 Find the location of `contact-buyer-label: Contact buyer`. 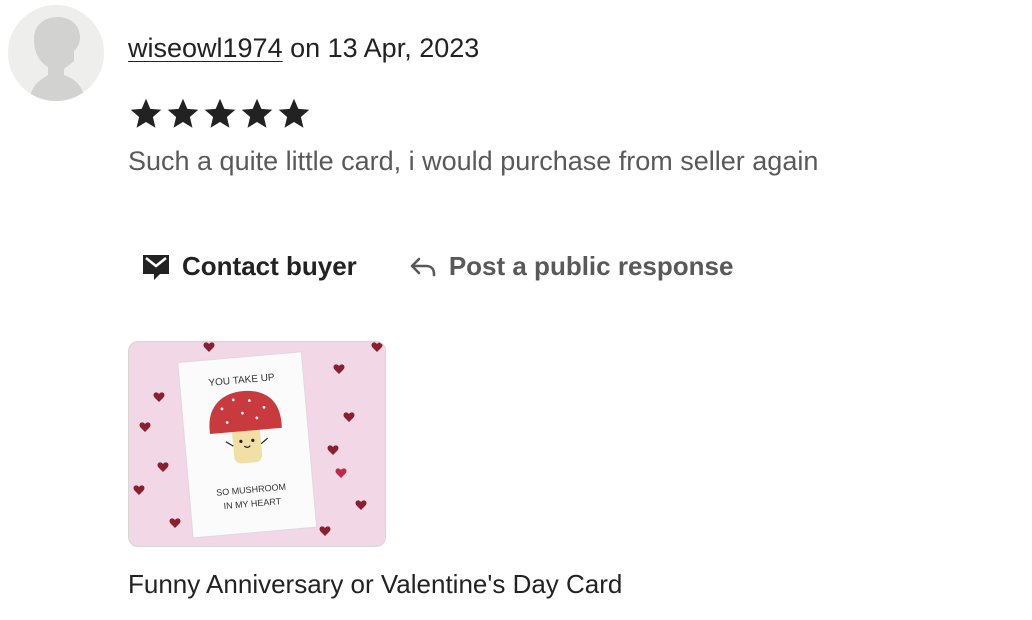

contact-buyer-label: Contact buyer is located at coordinates (269, 265).